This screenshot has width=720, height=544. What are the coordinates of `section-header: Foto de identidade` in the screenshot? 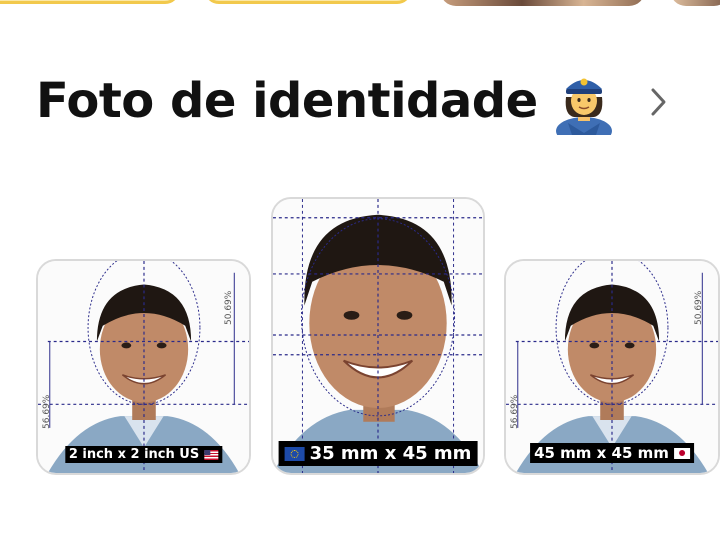 It's located at (325, 101).